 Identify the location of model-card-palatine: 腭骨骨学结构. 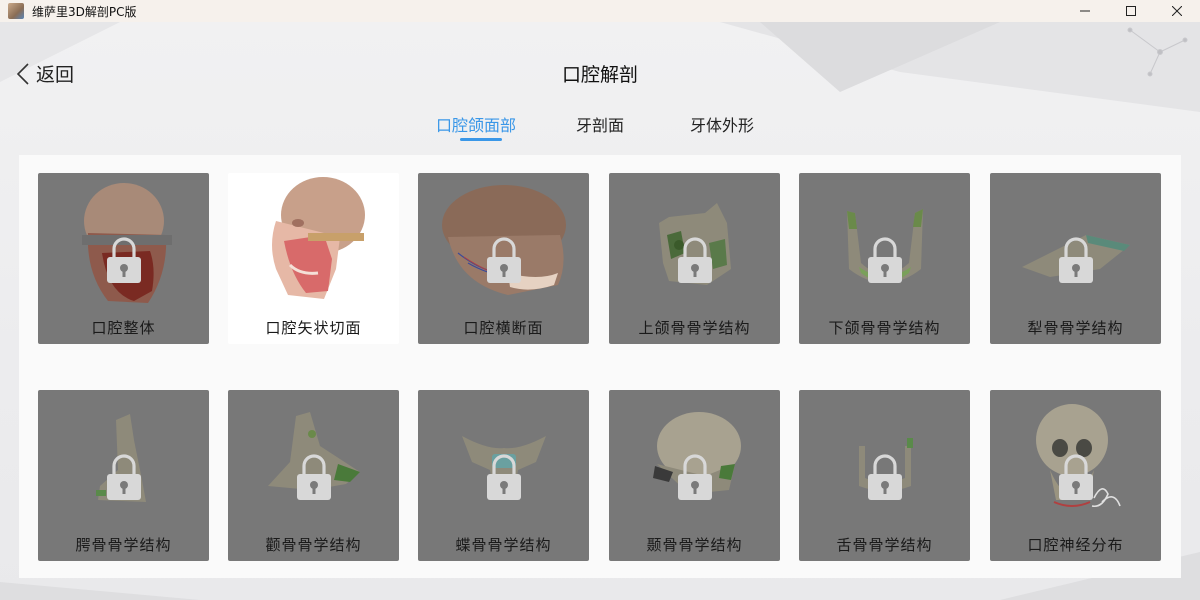
(123, 475).